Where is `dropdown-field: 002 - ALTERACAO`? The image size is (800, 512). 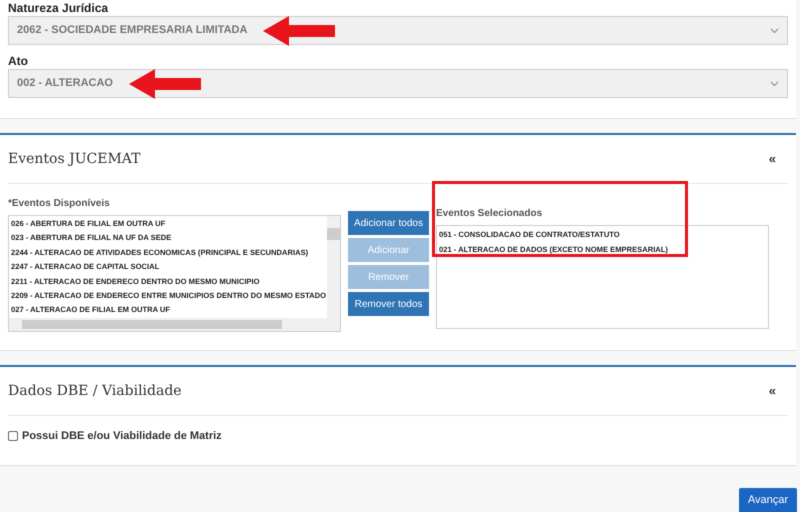
dropdown-field: 002 - ALTERACAO is located at coordinates (398, 83).